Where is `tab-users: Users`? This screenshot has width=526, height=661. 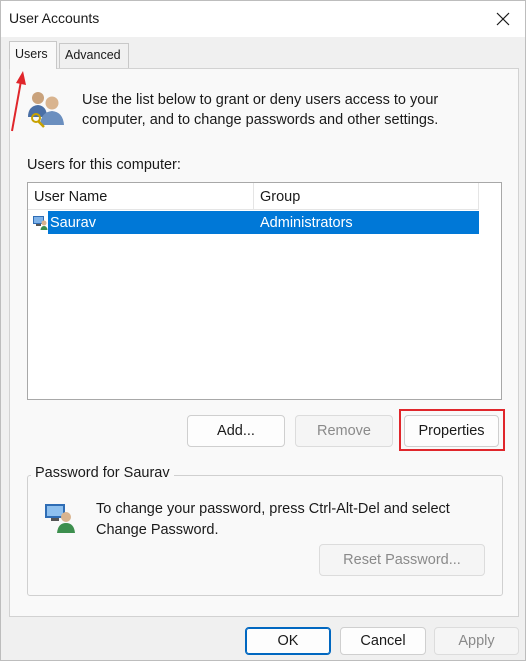
tab-users: Users is located at coordinates (33, 55).